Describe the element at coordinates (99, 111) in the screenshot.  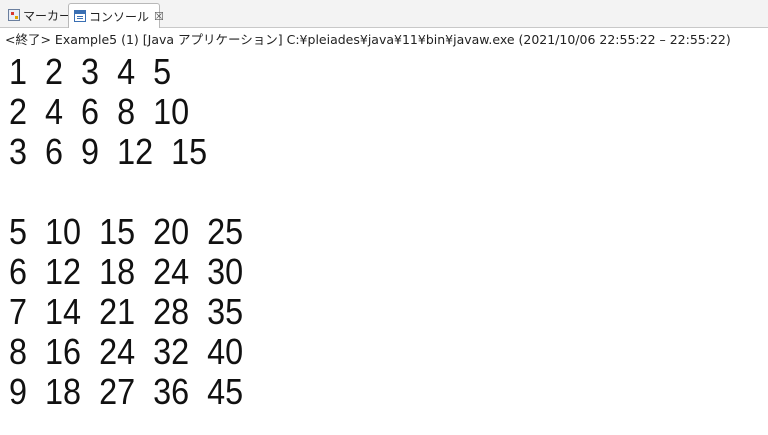
I see `console-line: 2 4 6 8 10` at that location.